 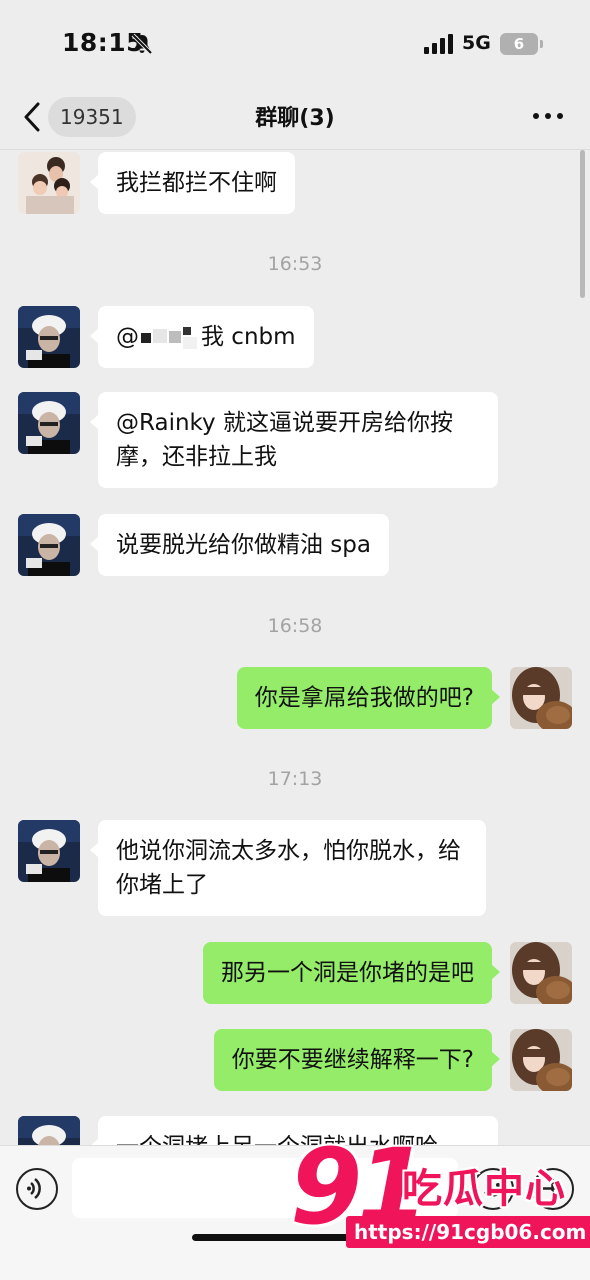 I want to click on message-bubble: 你要不要继续解释一下?, so click(x=357, y=1060).